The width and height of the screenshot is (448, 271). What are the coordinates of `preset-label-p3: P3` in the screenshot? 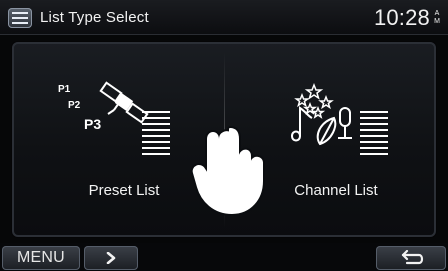 It's located at (92, 124).